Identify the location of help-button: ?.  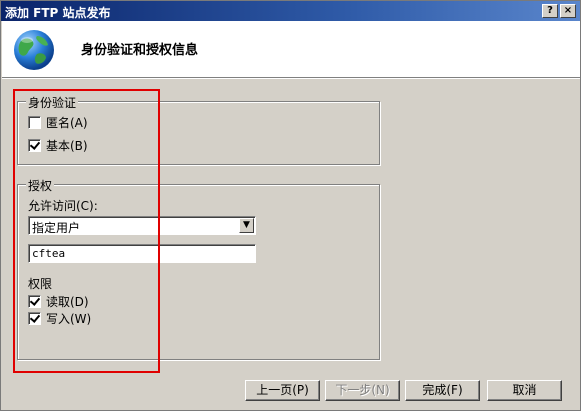
(550, 11).